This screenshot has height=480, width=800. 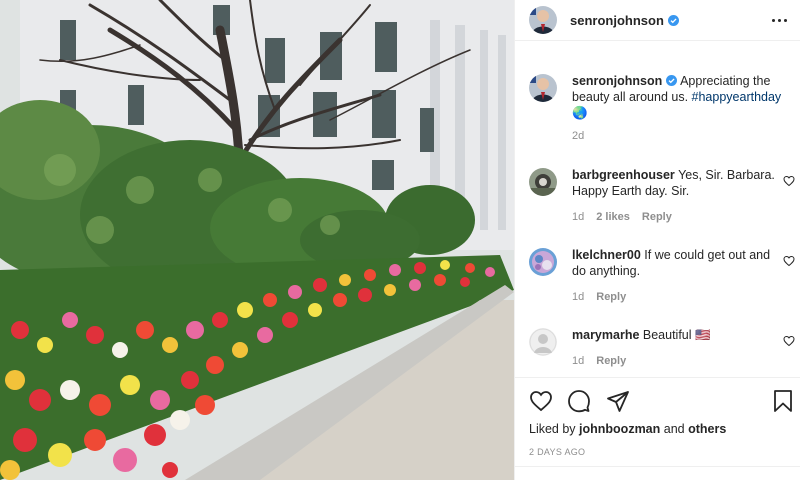 What do you see at coordinates (541, 401) in the screenshot?
I see `heart-icon` at bounding box center [541, 401].